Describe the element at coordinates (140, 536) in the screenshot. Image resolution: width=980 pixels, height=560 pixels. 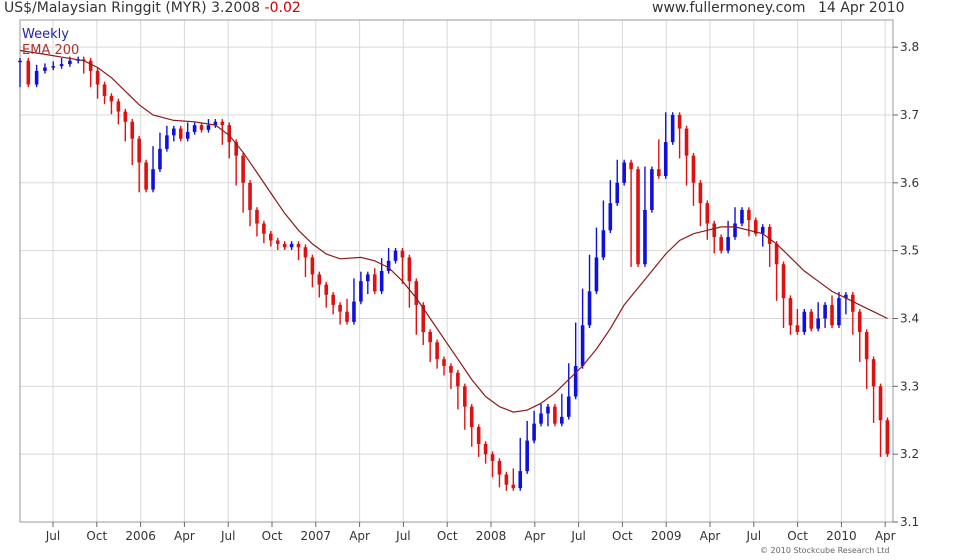
I see `x-tick-label: 2006` at that location.